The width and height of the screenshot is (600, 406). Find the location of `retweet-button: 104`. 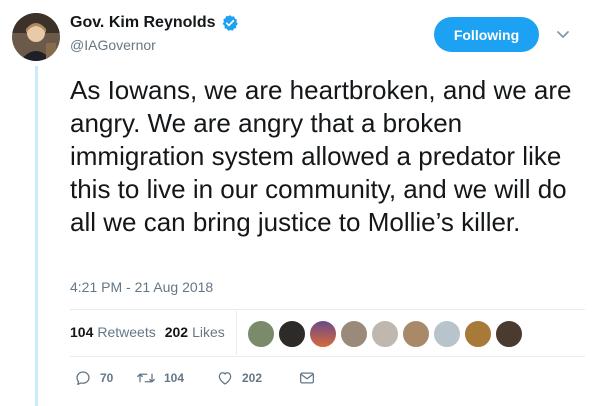

retweet-button: 104 is located at coordinates (176, 378).